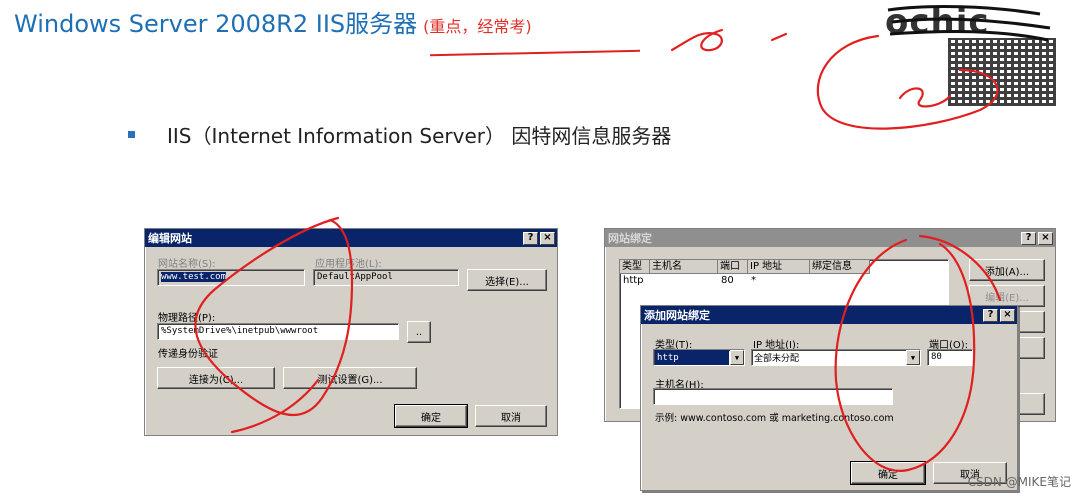  Describe the element at coordinates (684, 267) in the screenshot. I see `col-hostname: 主机名` at that location.